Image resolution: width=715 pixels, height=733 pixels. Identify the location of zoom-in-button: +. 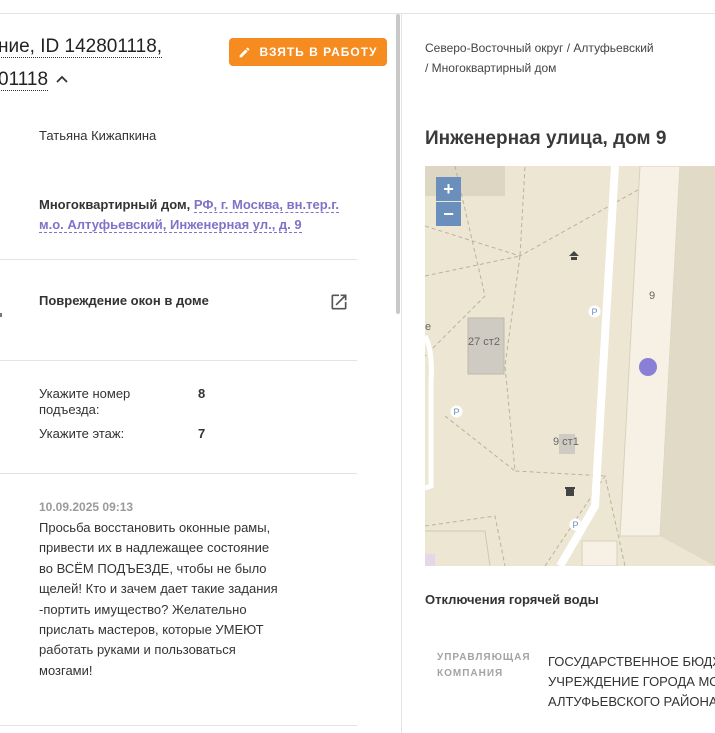
(448, 189).